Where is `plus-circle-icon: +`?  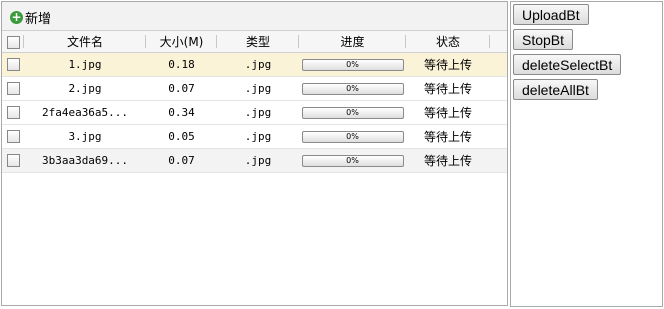 plus-circle-icon: + is located at coordinates (16, 17).